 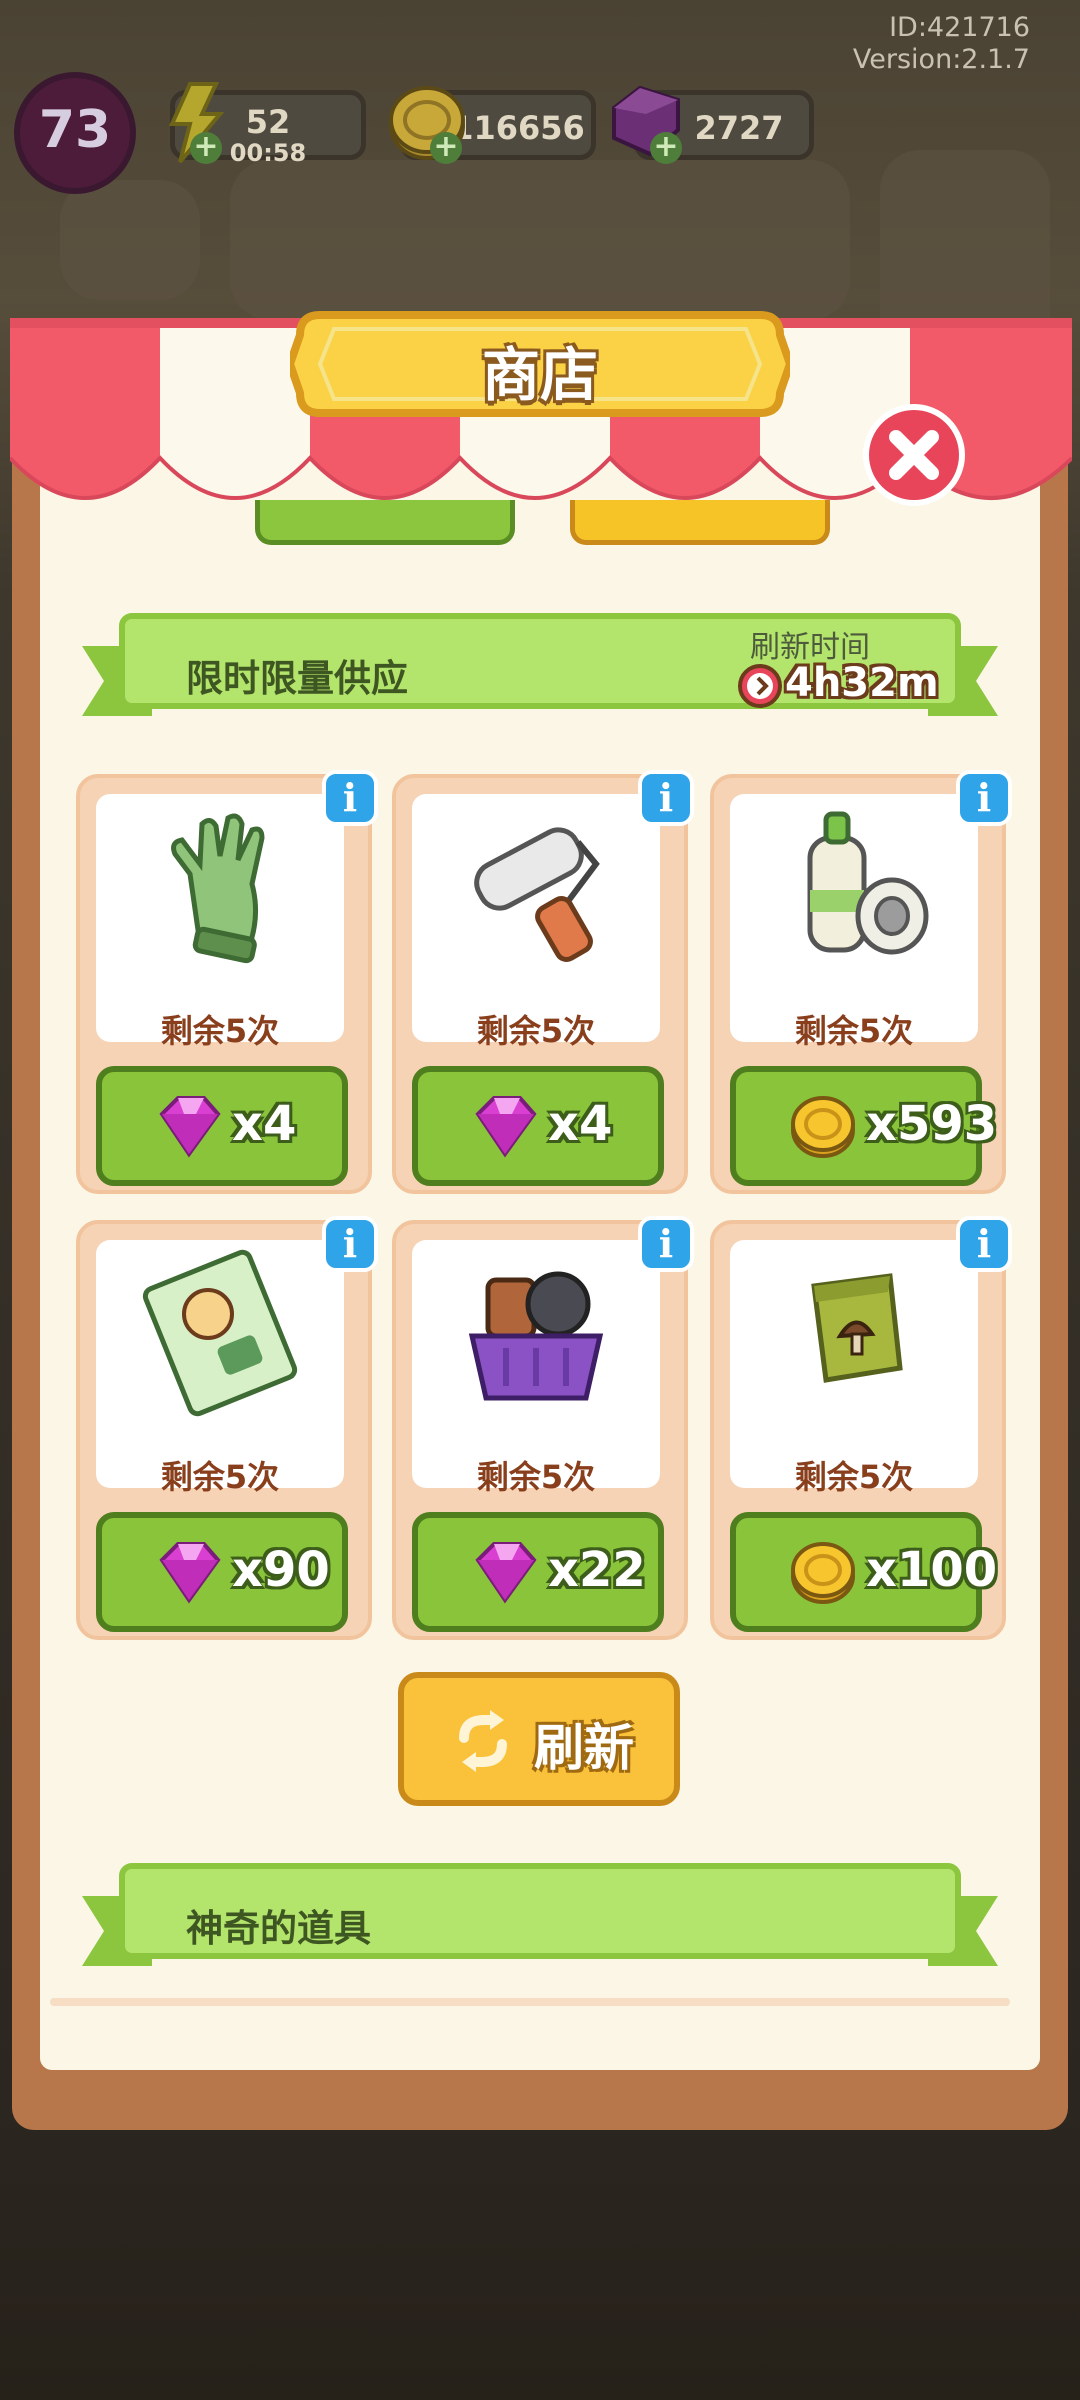 What do you see at coordinates (739, 128) in the screenshot?
I see `gem-value: 2727` at bounding box center [739, 128].